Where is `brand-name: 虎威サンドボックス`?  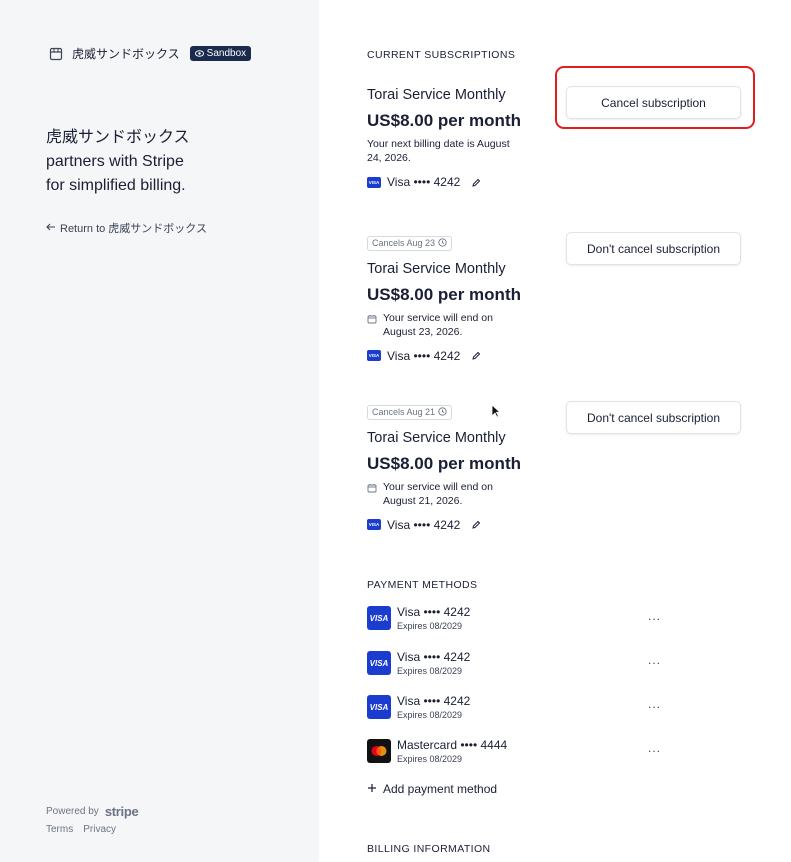 brand-name: 虎威サンドボックス is located at coordinates (126, 54).